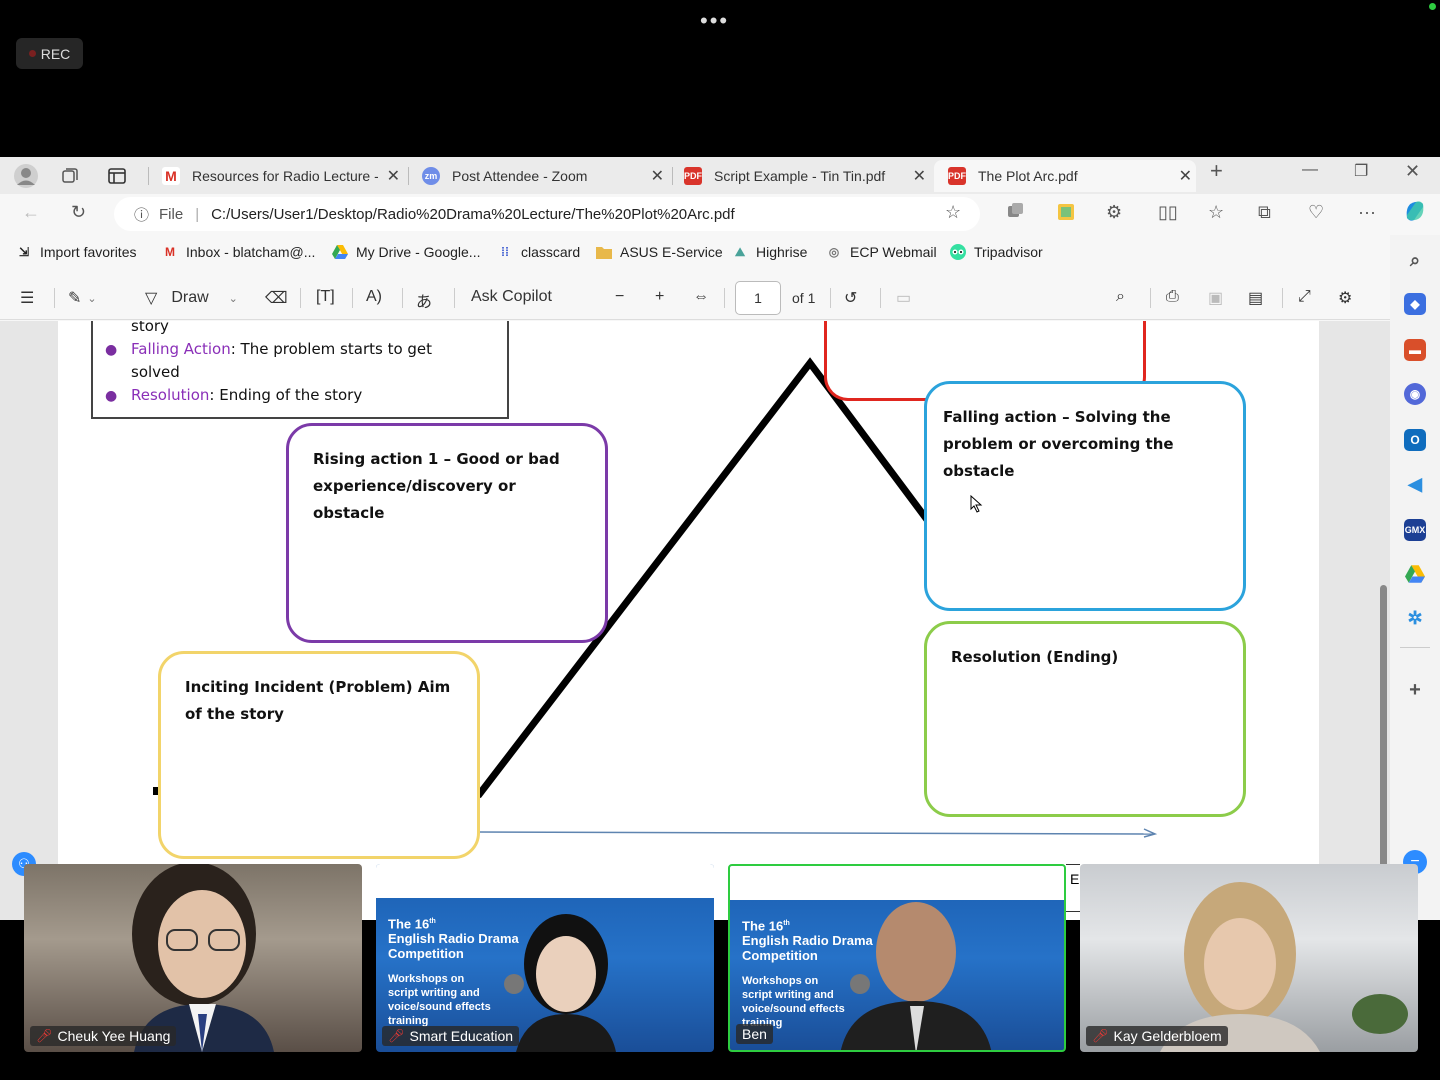 Image resolution: width=1440 pixels, height=1080 pixels. What do you see at coordinates (1415, 690) in the screenshot?
I see `add-icon: +` at bounding box center [1415, 690].